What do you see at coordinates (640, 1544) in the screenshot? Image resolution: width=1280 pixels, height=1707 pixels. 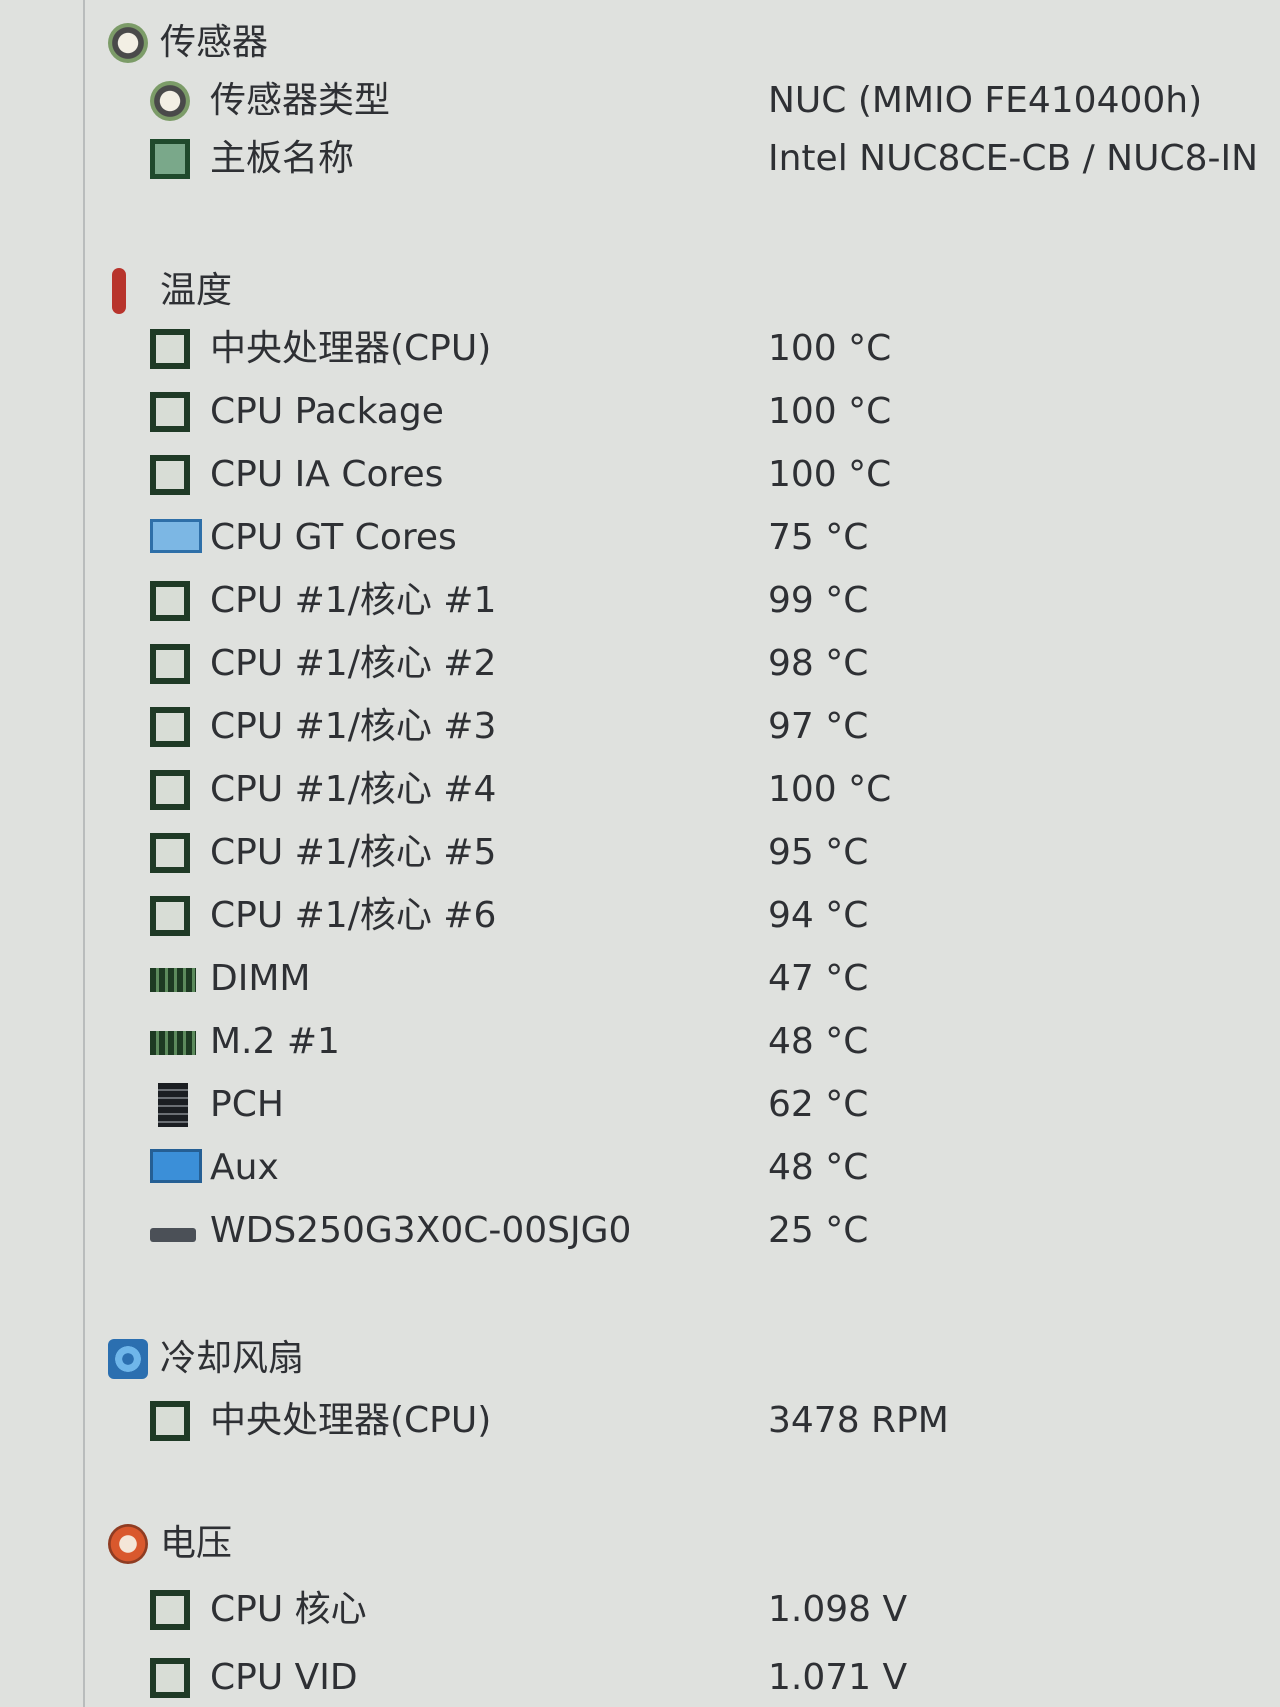 I see `section-voltage: 电压` at bounding box center [640, 1544].